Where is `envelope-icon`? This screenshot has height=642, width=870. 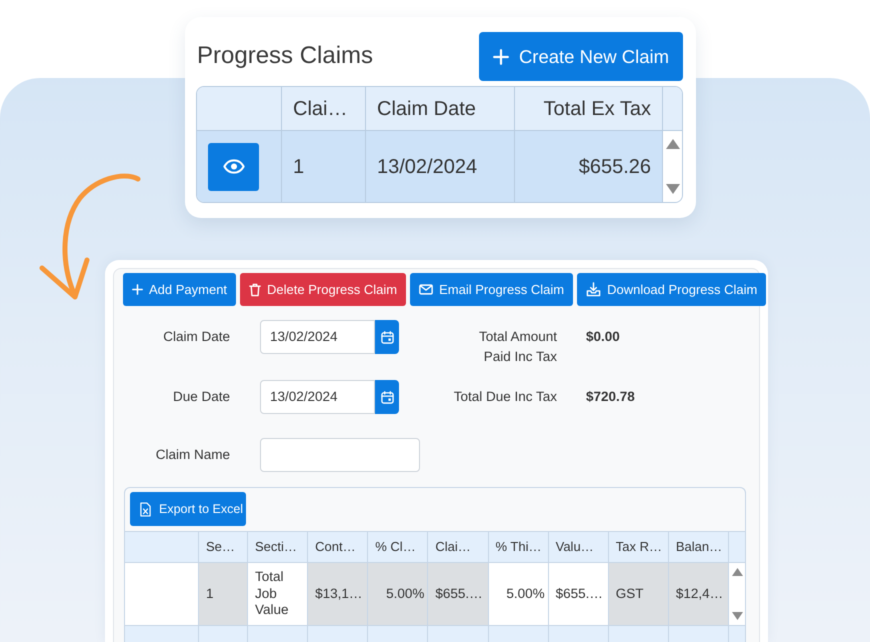
envelope-icon is located at coordinates (426, 289).